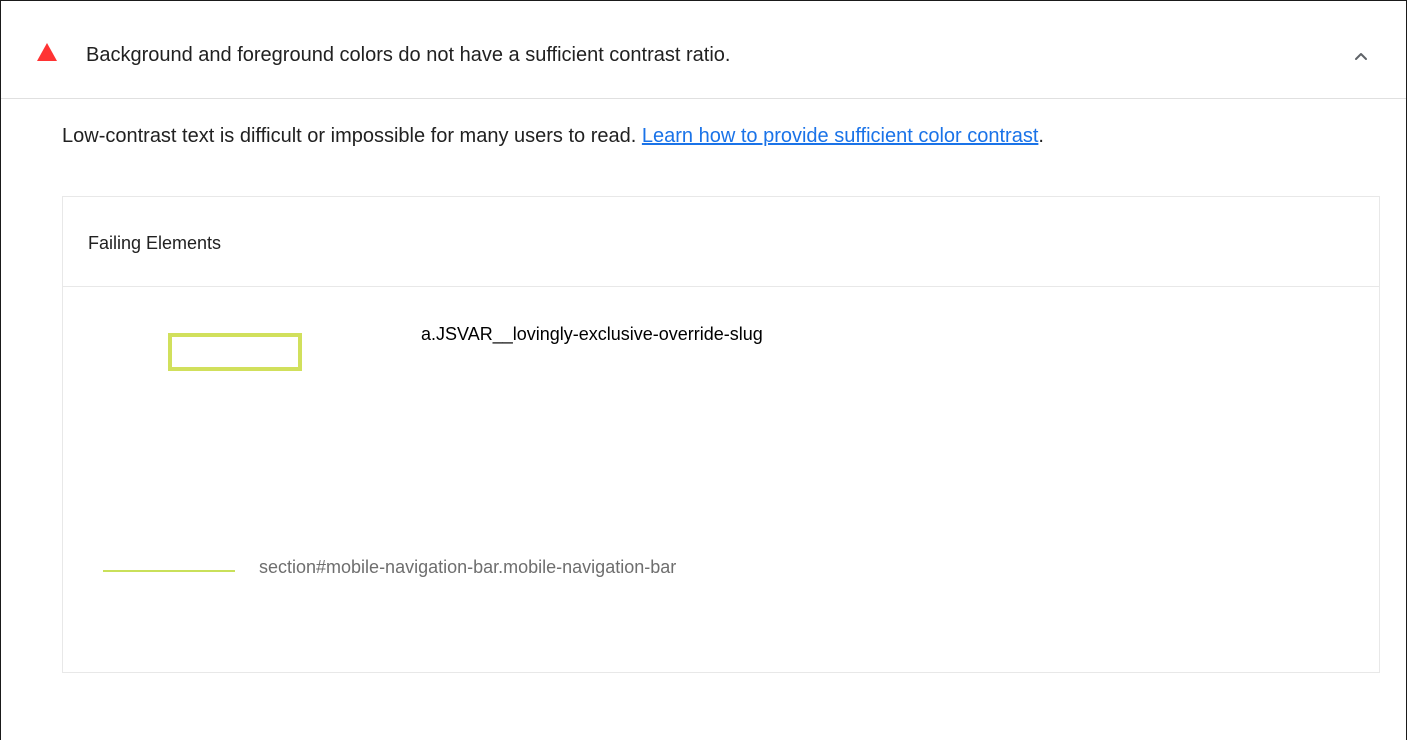  What do you see at coordinates (155, 243) in the screenshot?
I see `column-header-failing-elements: Failing Elements` at bounding box center [155, 243].